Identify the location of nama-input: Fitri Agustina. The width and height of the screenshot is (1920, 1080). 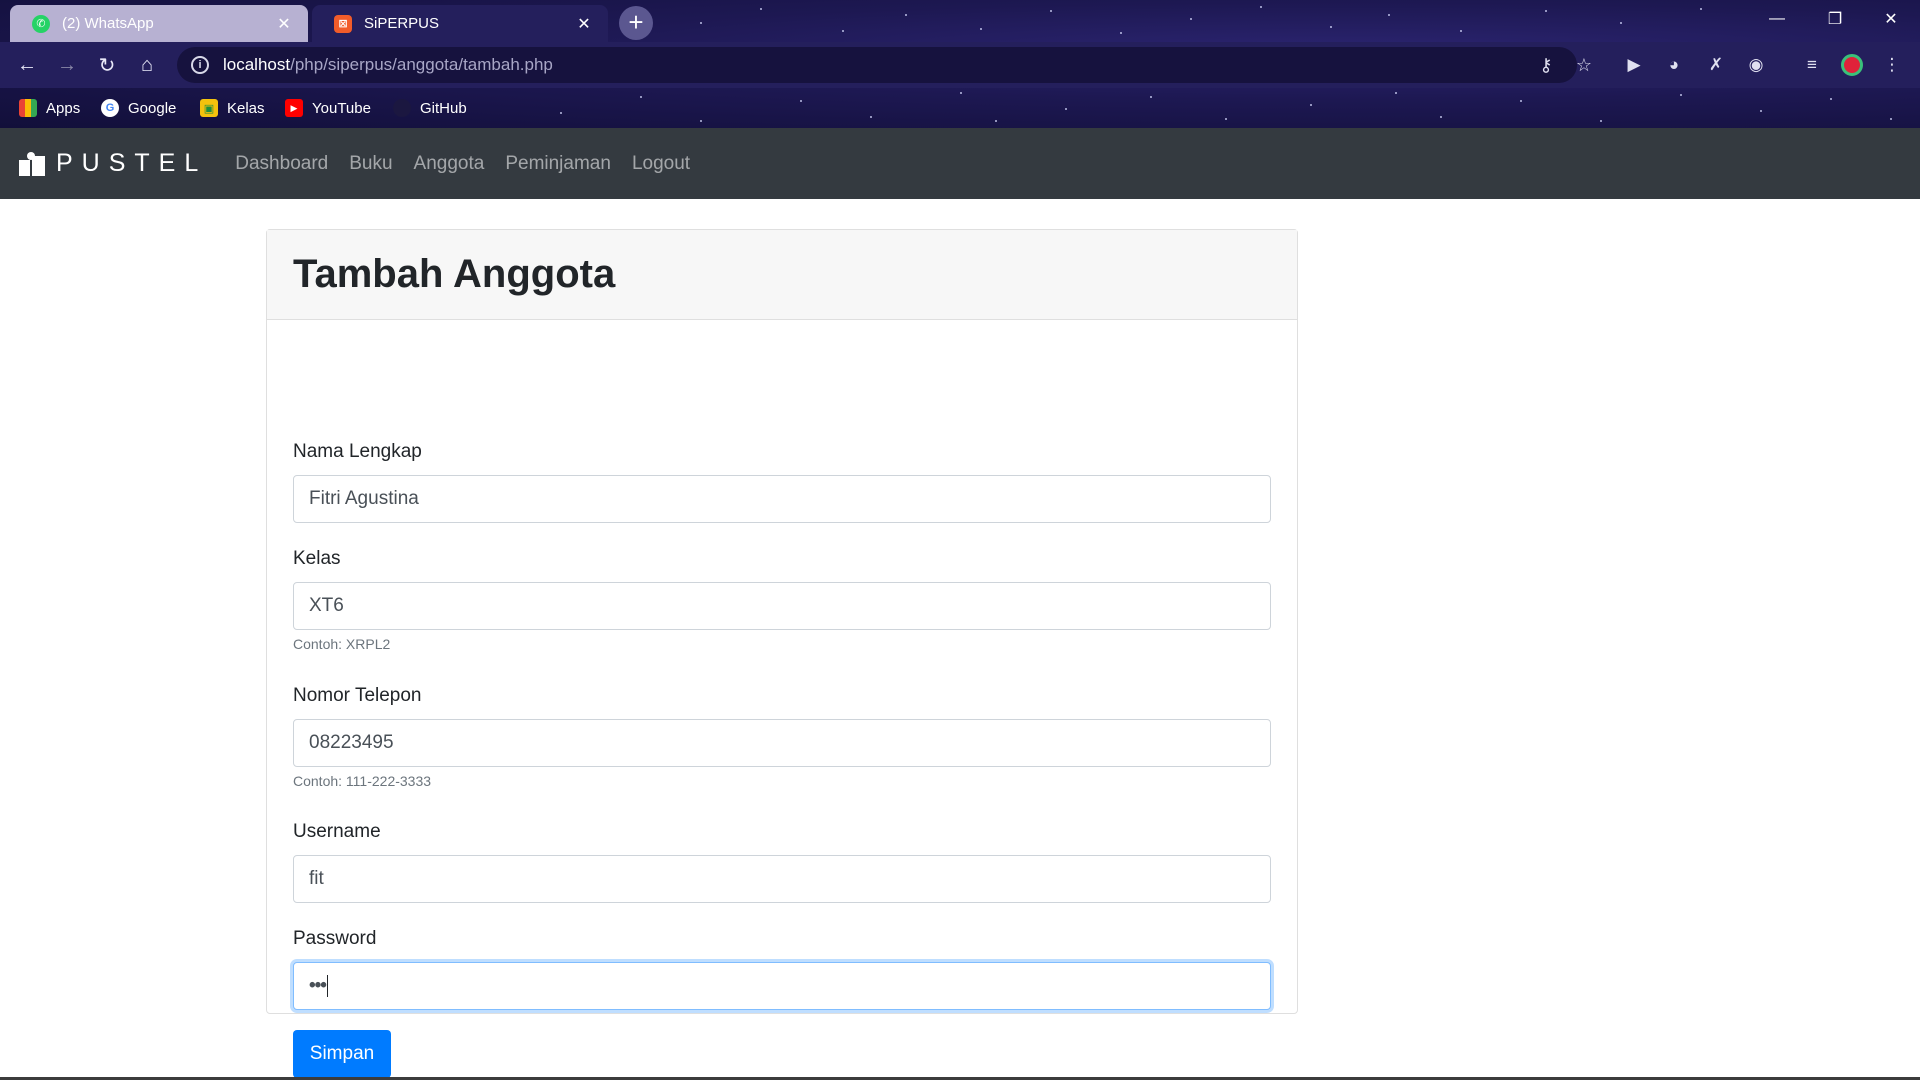
(782, 499).